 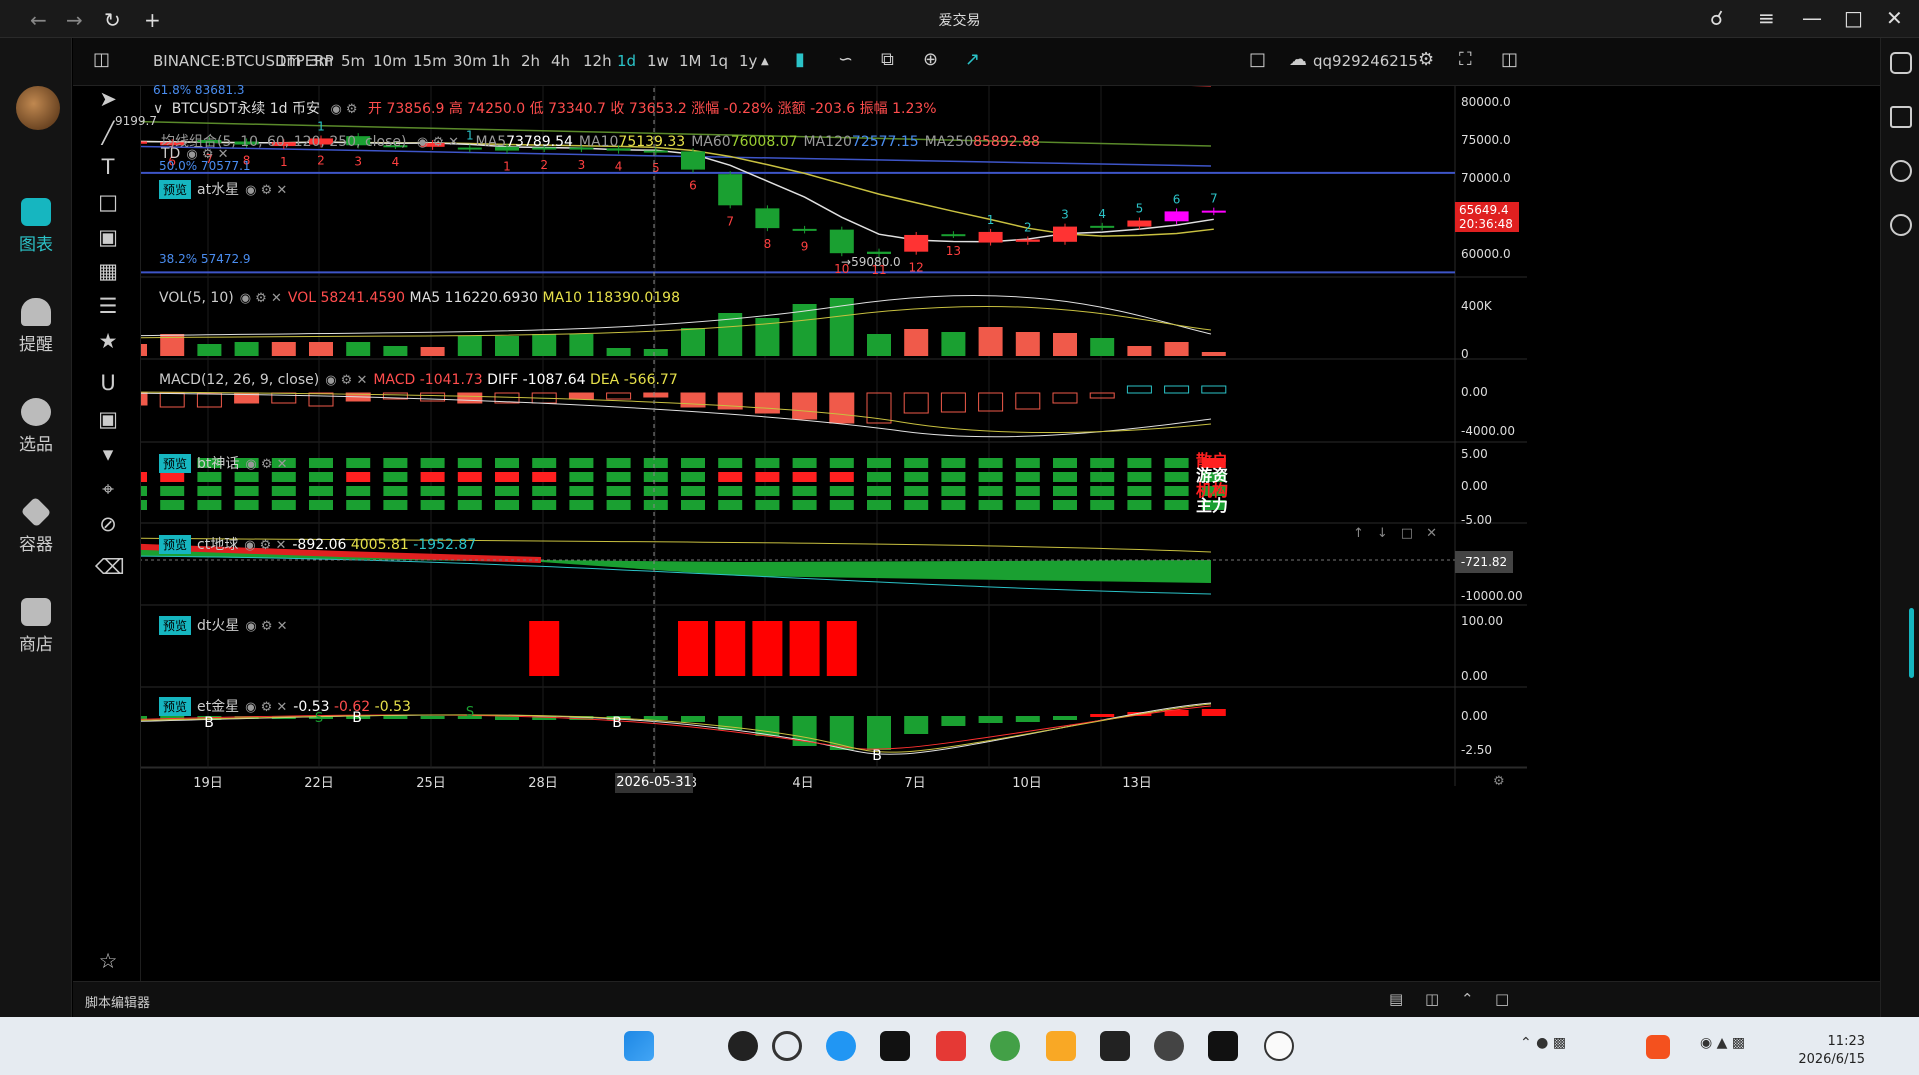 What do you see at coordinates (849, 60) in the screenshot?
I see `indicator-icon: ∽` at bounding box center [849, 60].